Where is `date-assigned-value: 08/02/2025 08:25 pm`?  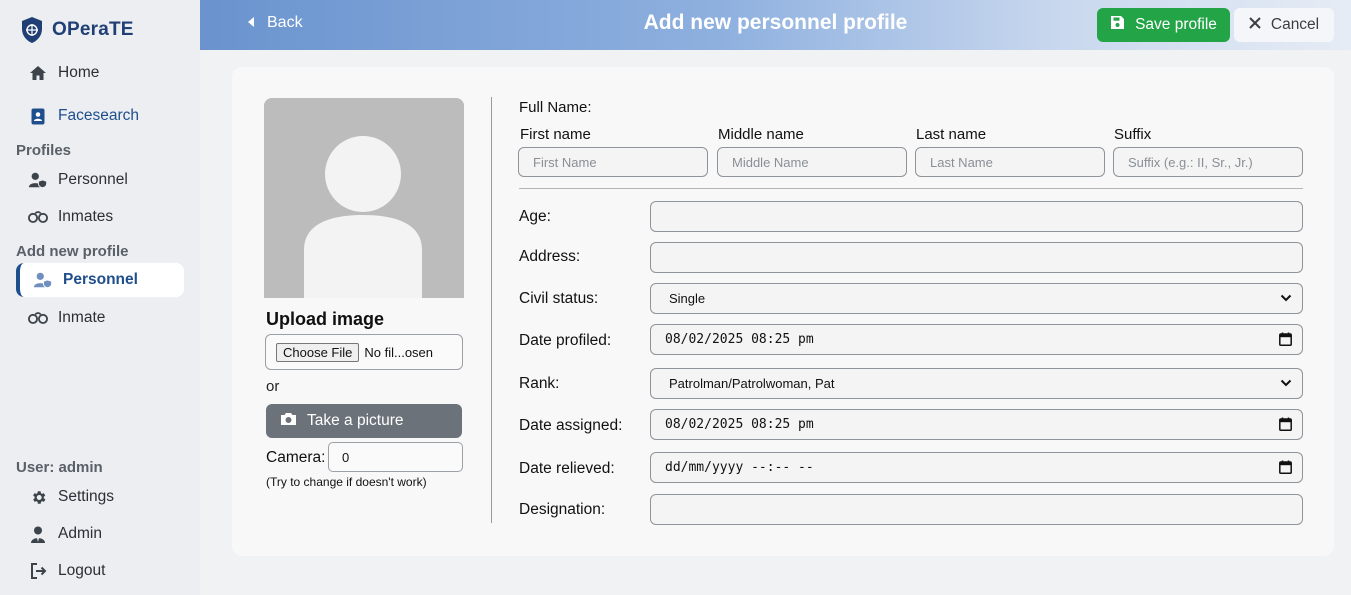 date-assigned-value: 08/02/2025 08:25 pm is located at coordinates (739, 424).